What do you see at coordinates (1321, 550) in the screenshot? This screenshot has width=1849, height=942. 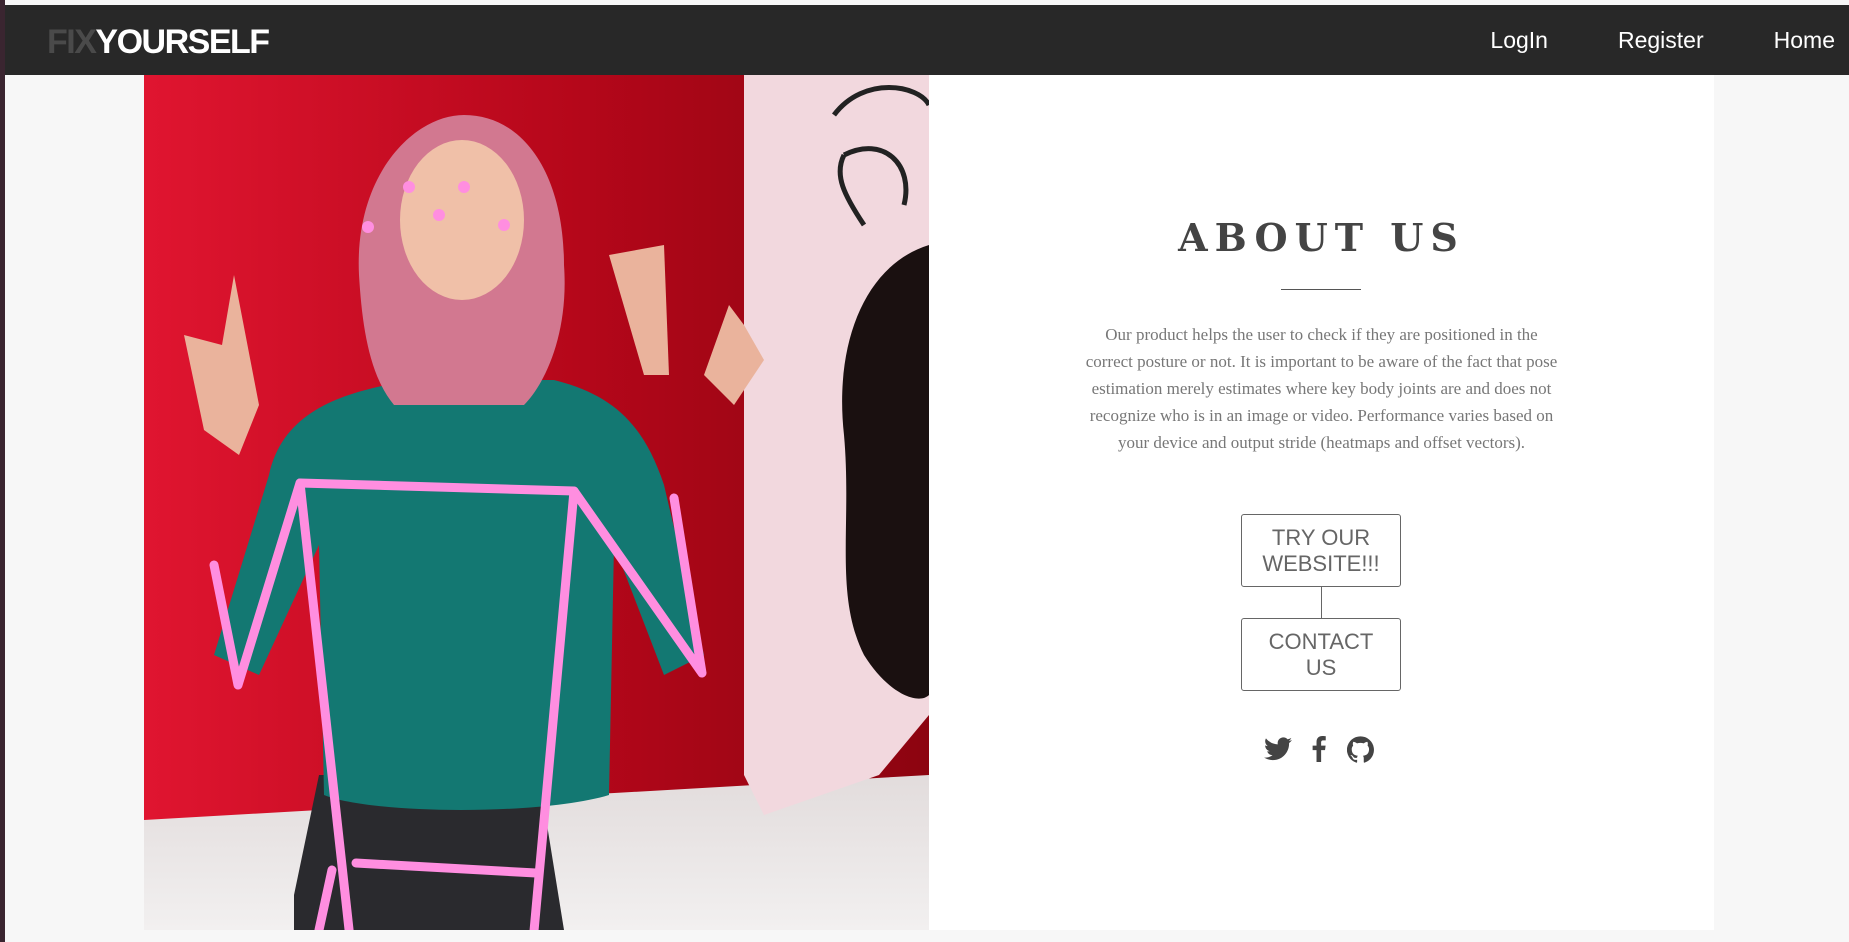 I see `try-website-button: TRY OUR WEBSITE!!!` at bounding box center [1321, 550].